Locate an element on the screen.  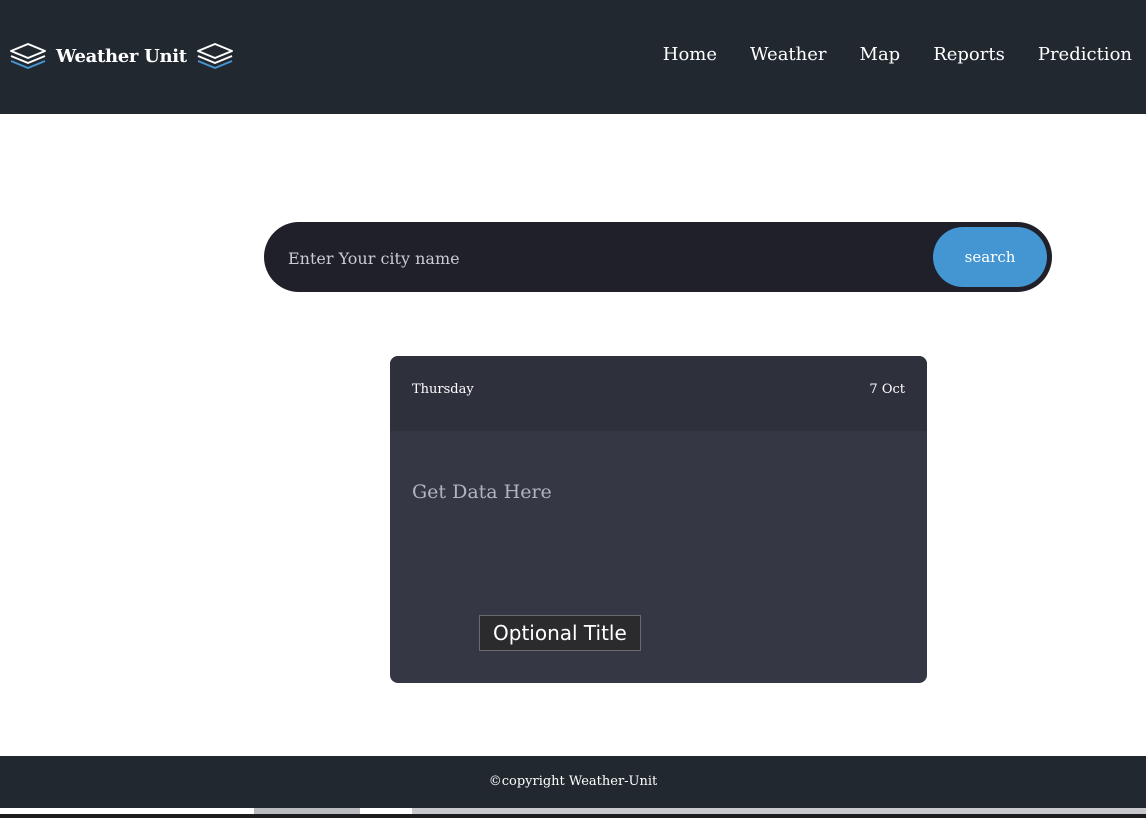
search-bar: search is located at coordinates (658, 257).